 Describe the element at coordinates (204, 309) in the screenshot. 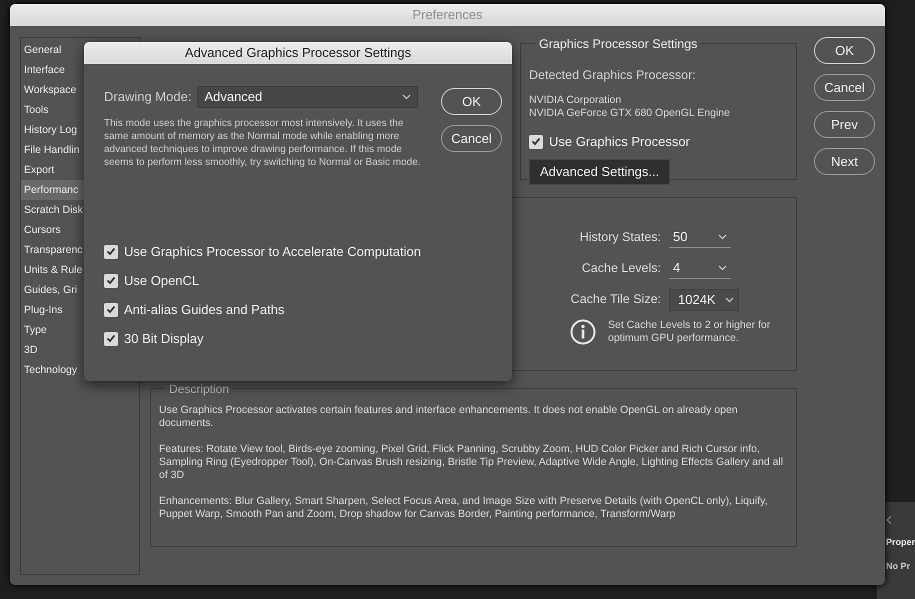

I see `checkbox-label: Anti-alias Guides and Paths` at that location.